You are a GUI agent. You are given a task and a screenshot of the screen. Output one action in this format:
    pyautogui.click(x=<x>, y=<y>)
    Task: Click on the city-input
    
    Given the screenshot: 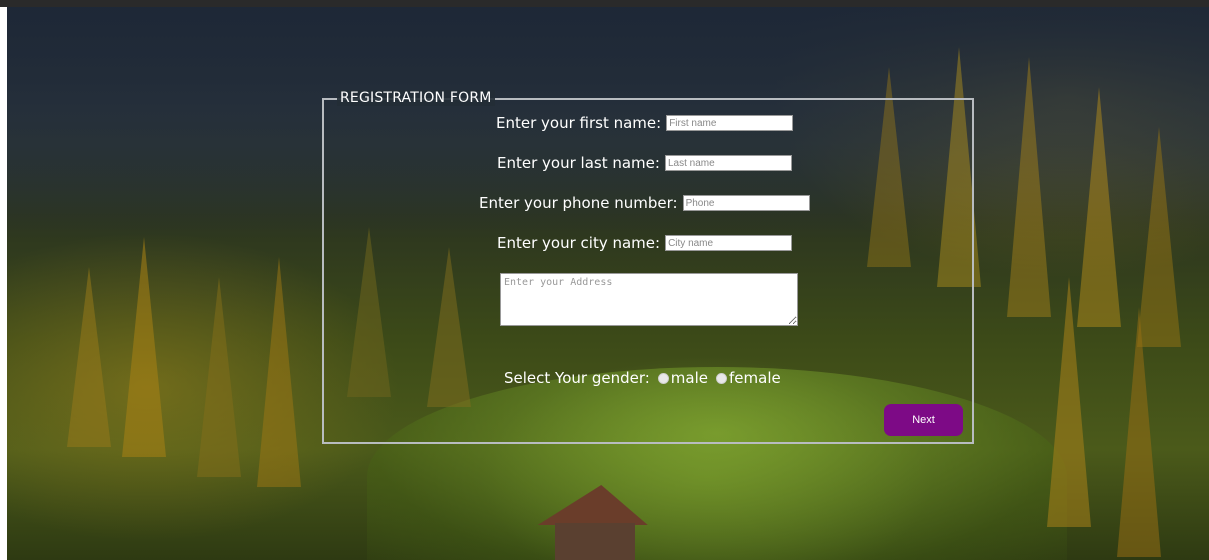 What is the action you would take?
    pyautogui.click(x=729, y=243)
    